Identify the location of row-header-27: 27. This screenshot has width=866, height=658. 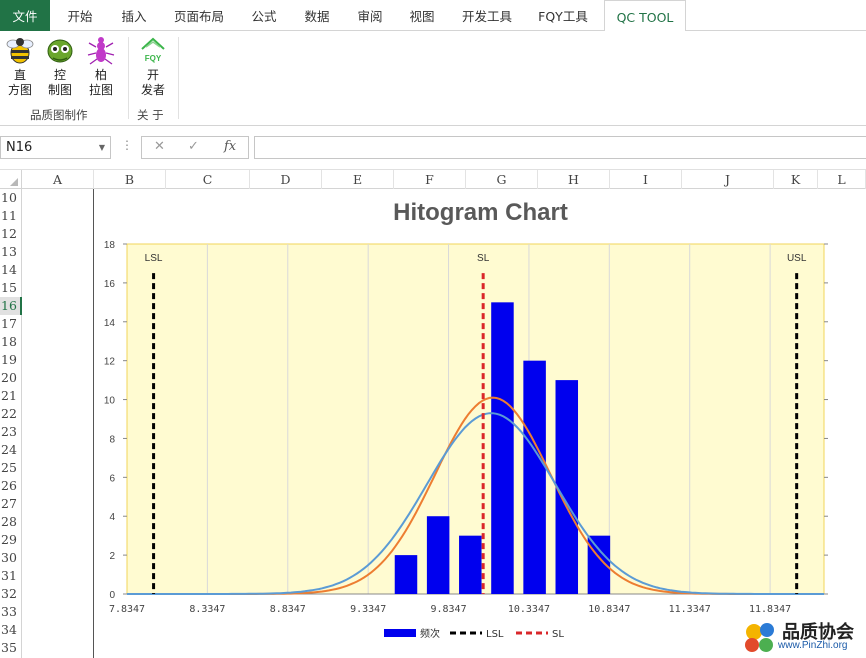
(11, 504).